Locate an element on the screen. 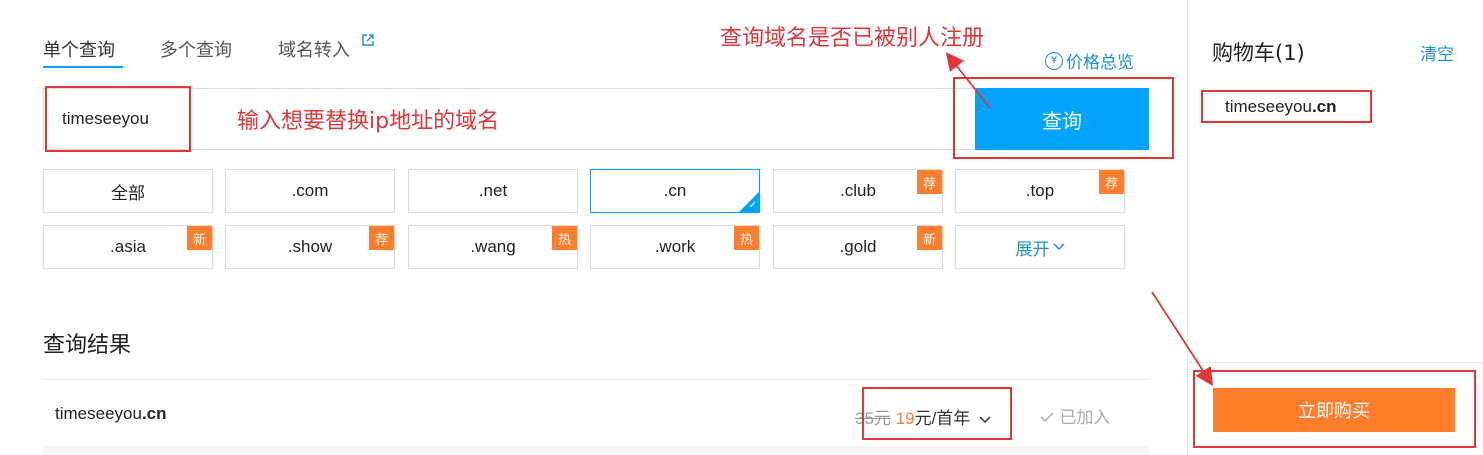 This screenshot has height=455, width=1483. suffix-chip: .net is located at coordinates (493, 191).